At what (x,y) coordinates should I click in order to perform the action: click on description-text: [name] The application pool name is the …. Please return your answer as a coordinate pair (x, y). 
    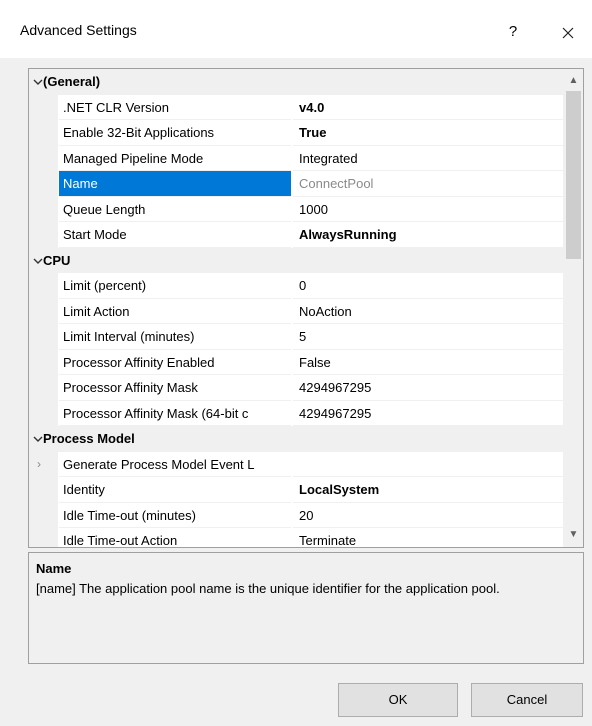
    Looking at the image, I should click on (268, 588).